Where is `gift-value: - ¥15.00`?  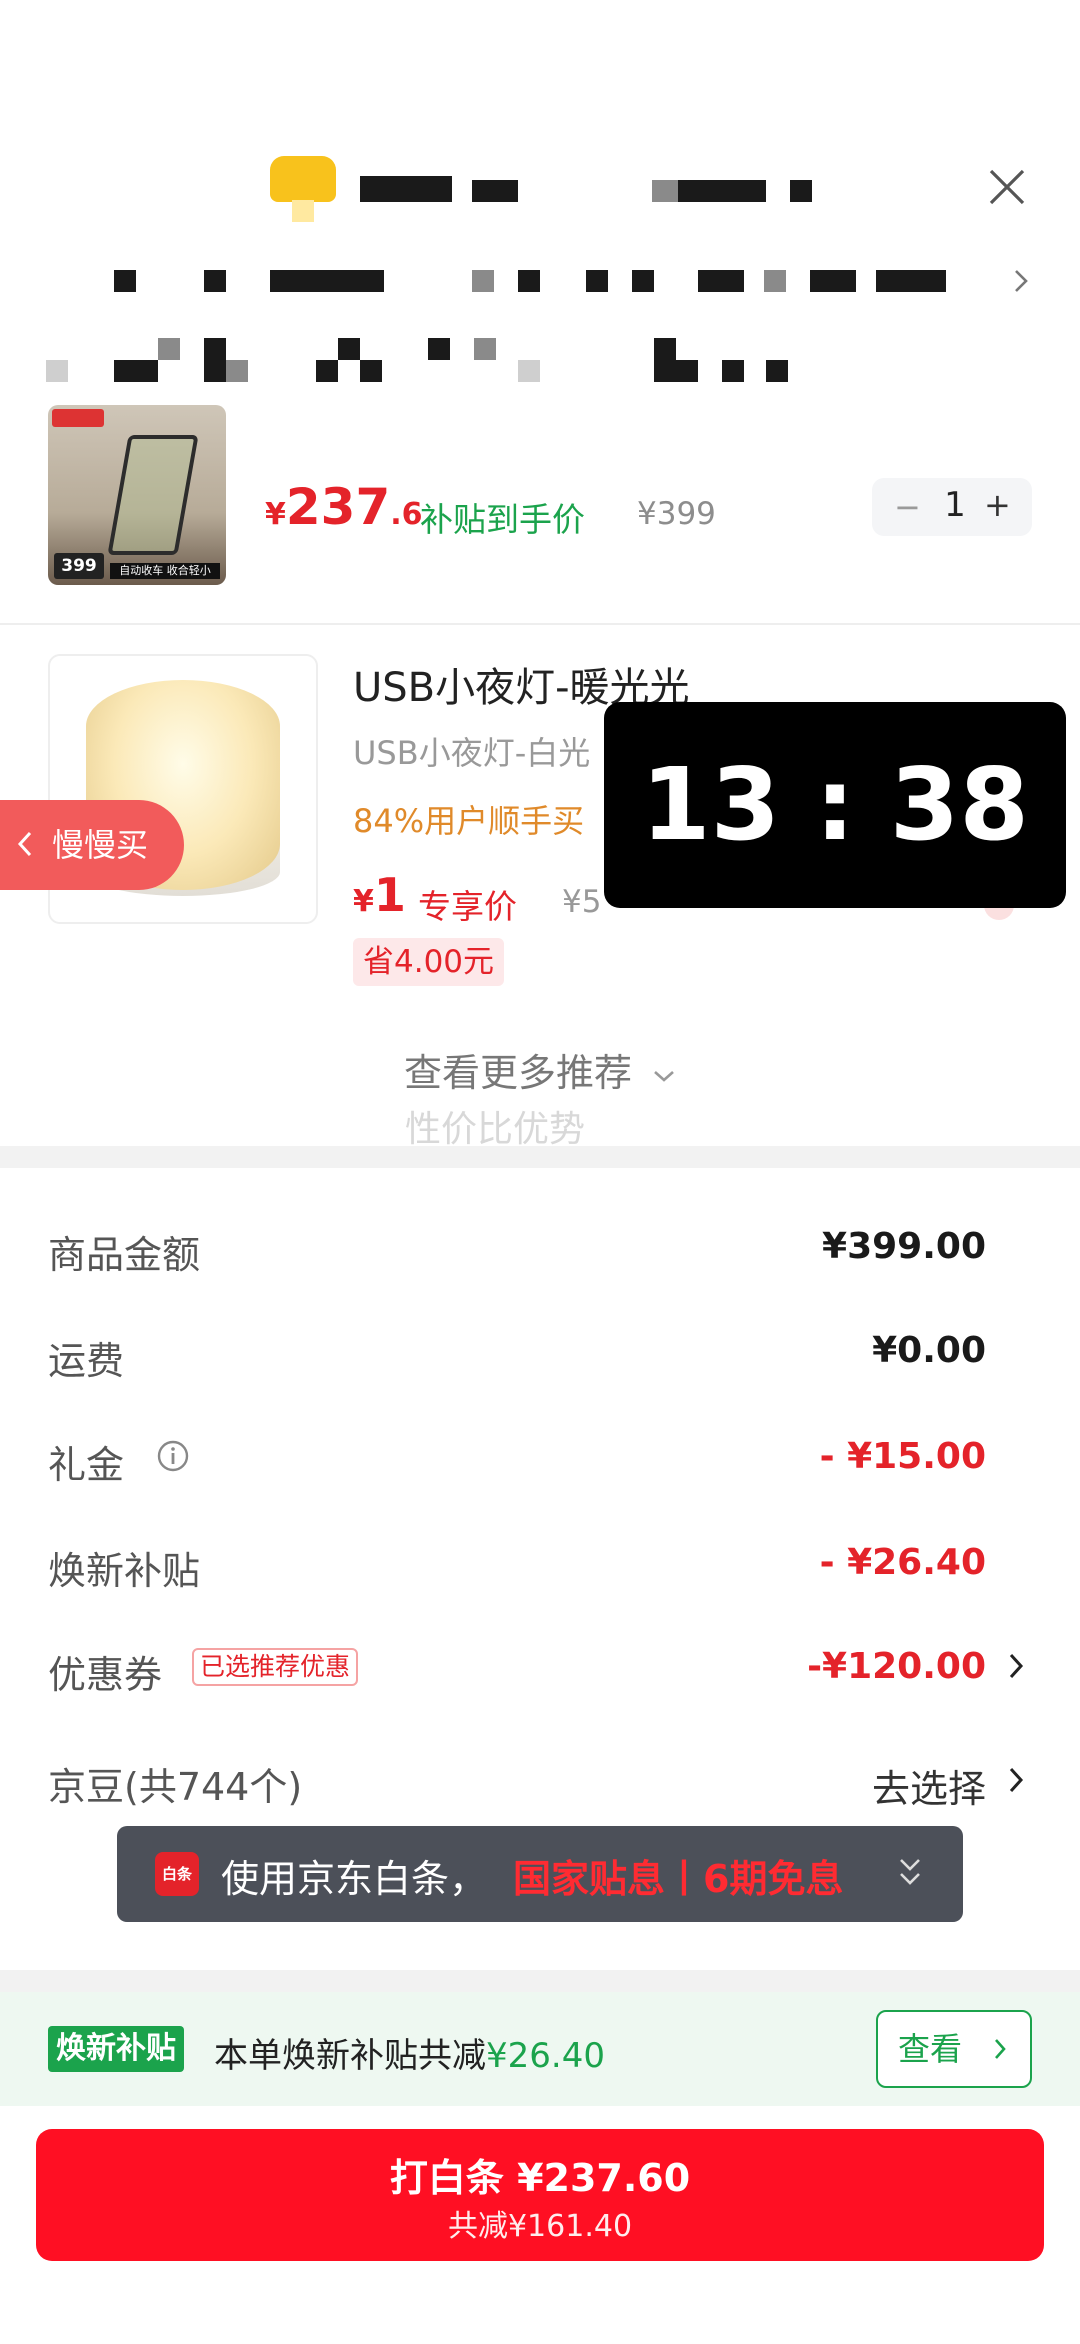
gift-value: - ¥15.00 is located at coordinates (902, 1456).